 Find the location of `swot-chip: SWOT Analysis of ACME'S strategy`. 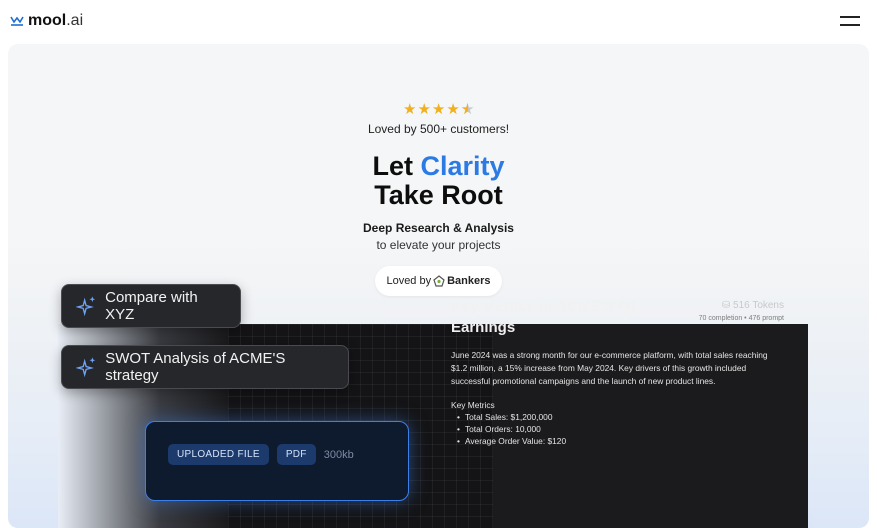

swot-chip: SWOT Analysis of ACME'S strategy is located at coordinates (205, 367).